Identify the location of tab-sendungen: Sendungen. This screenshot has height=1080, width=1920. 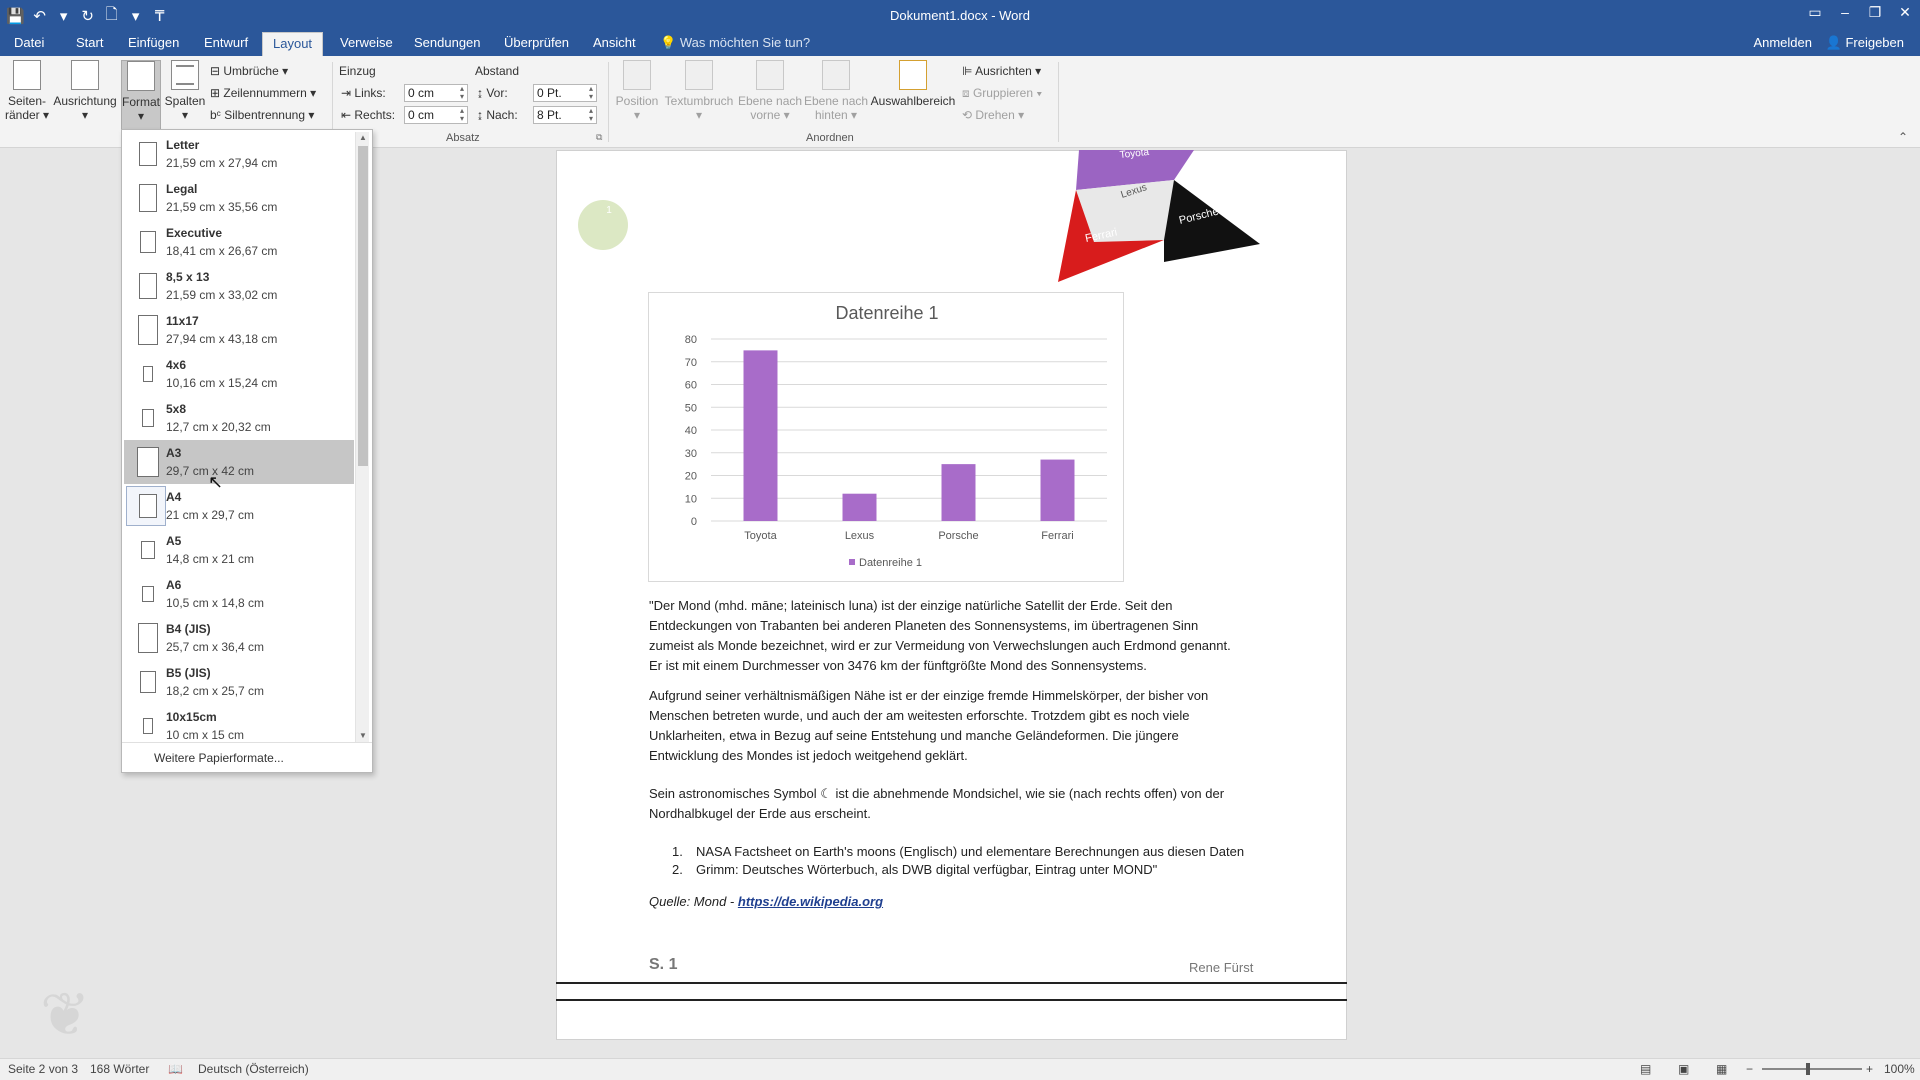
(447, 44).